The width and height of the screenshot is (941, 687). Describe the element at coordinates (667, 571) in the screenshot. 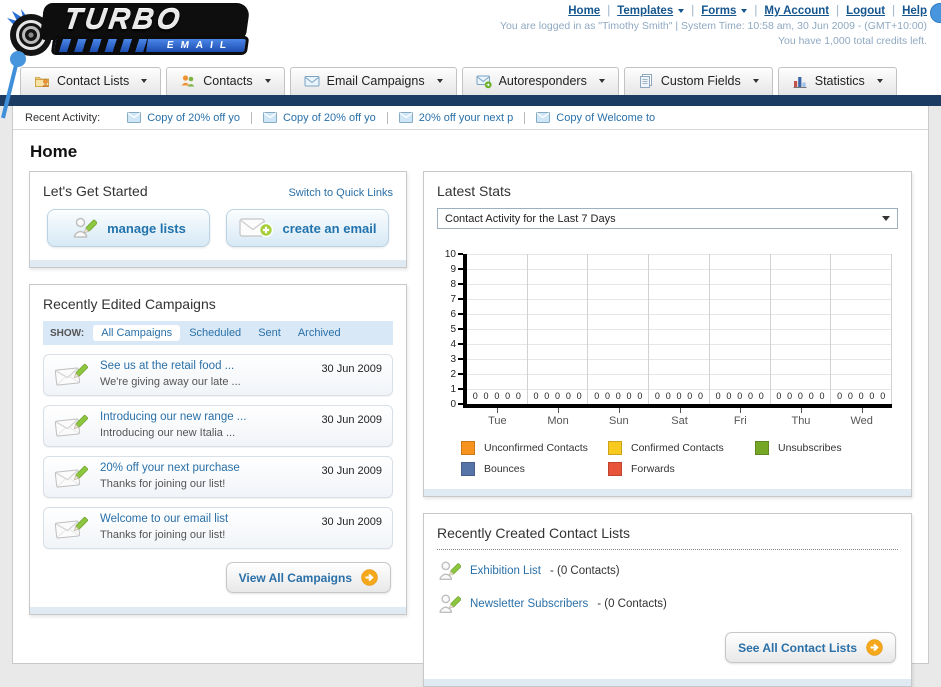

I see `contact-list-item-exhibition-list: Exhibition List - (0 Contacts)` at that location.